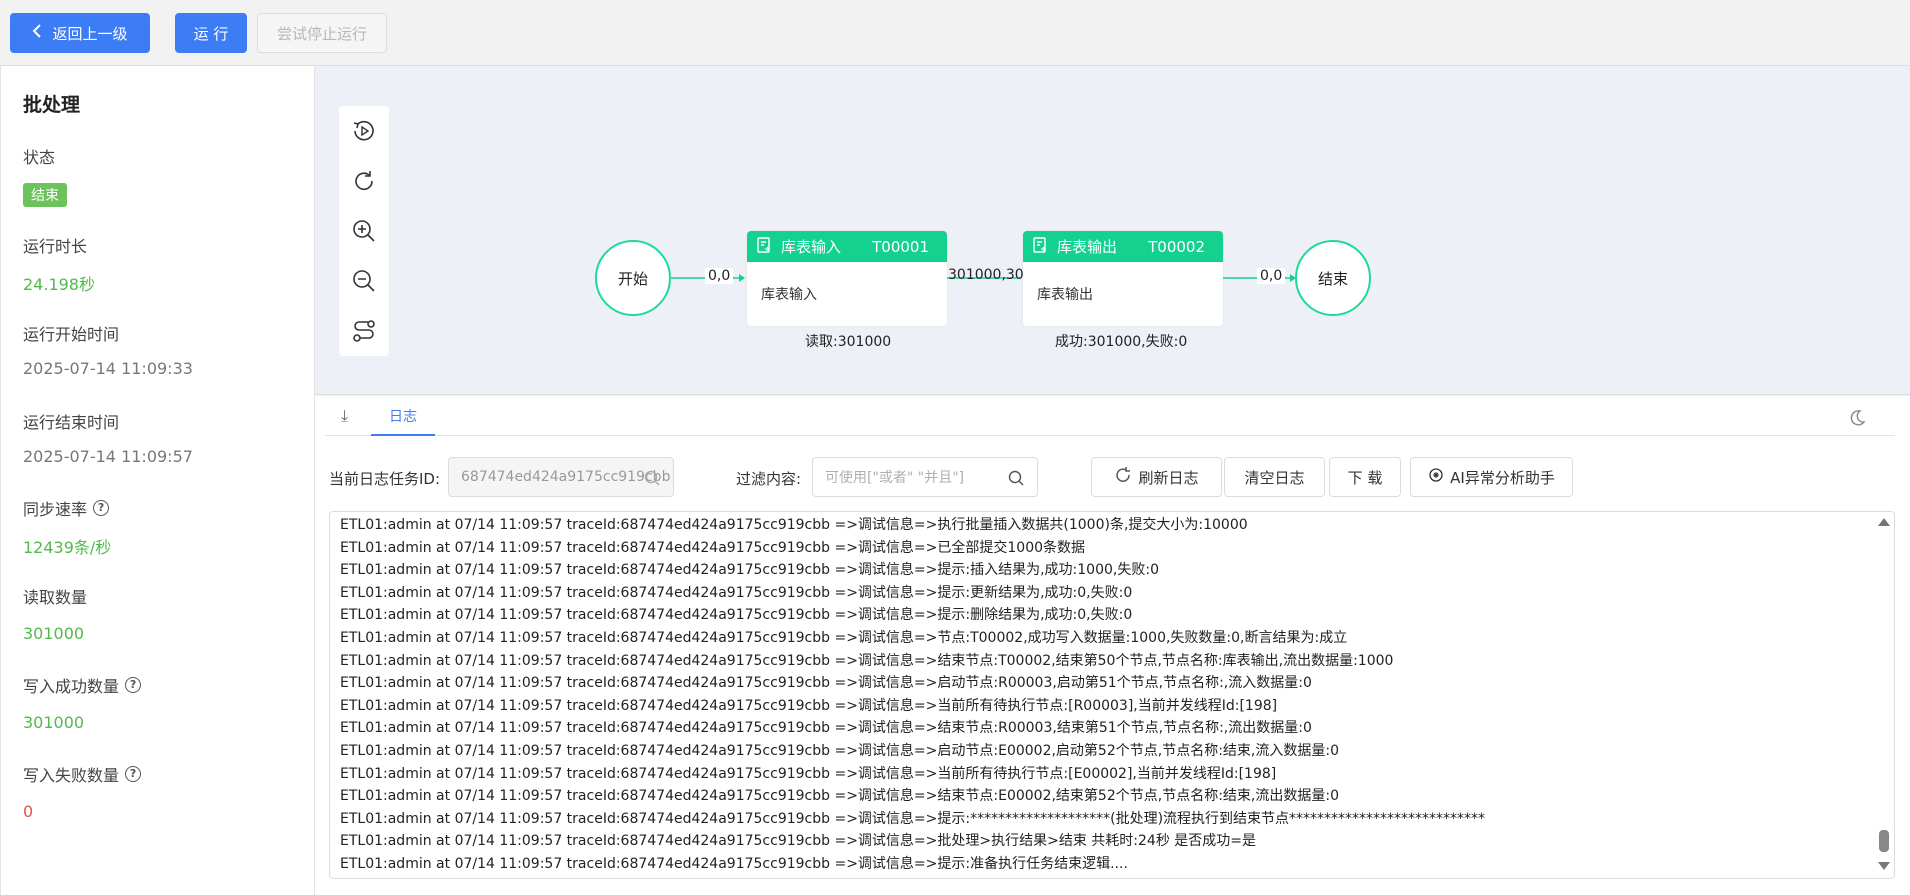  I want to click on table-input-icon, so click(764, 247).